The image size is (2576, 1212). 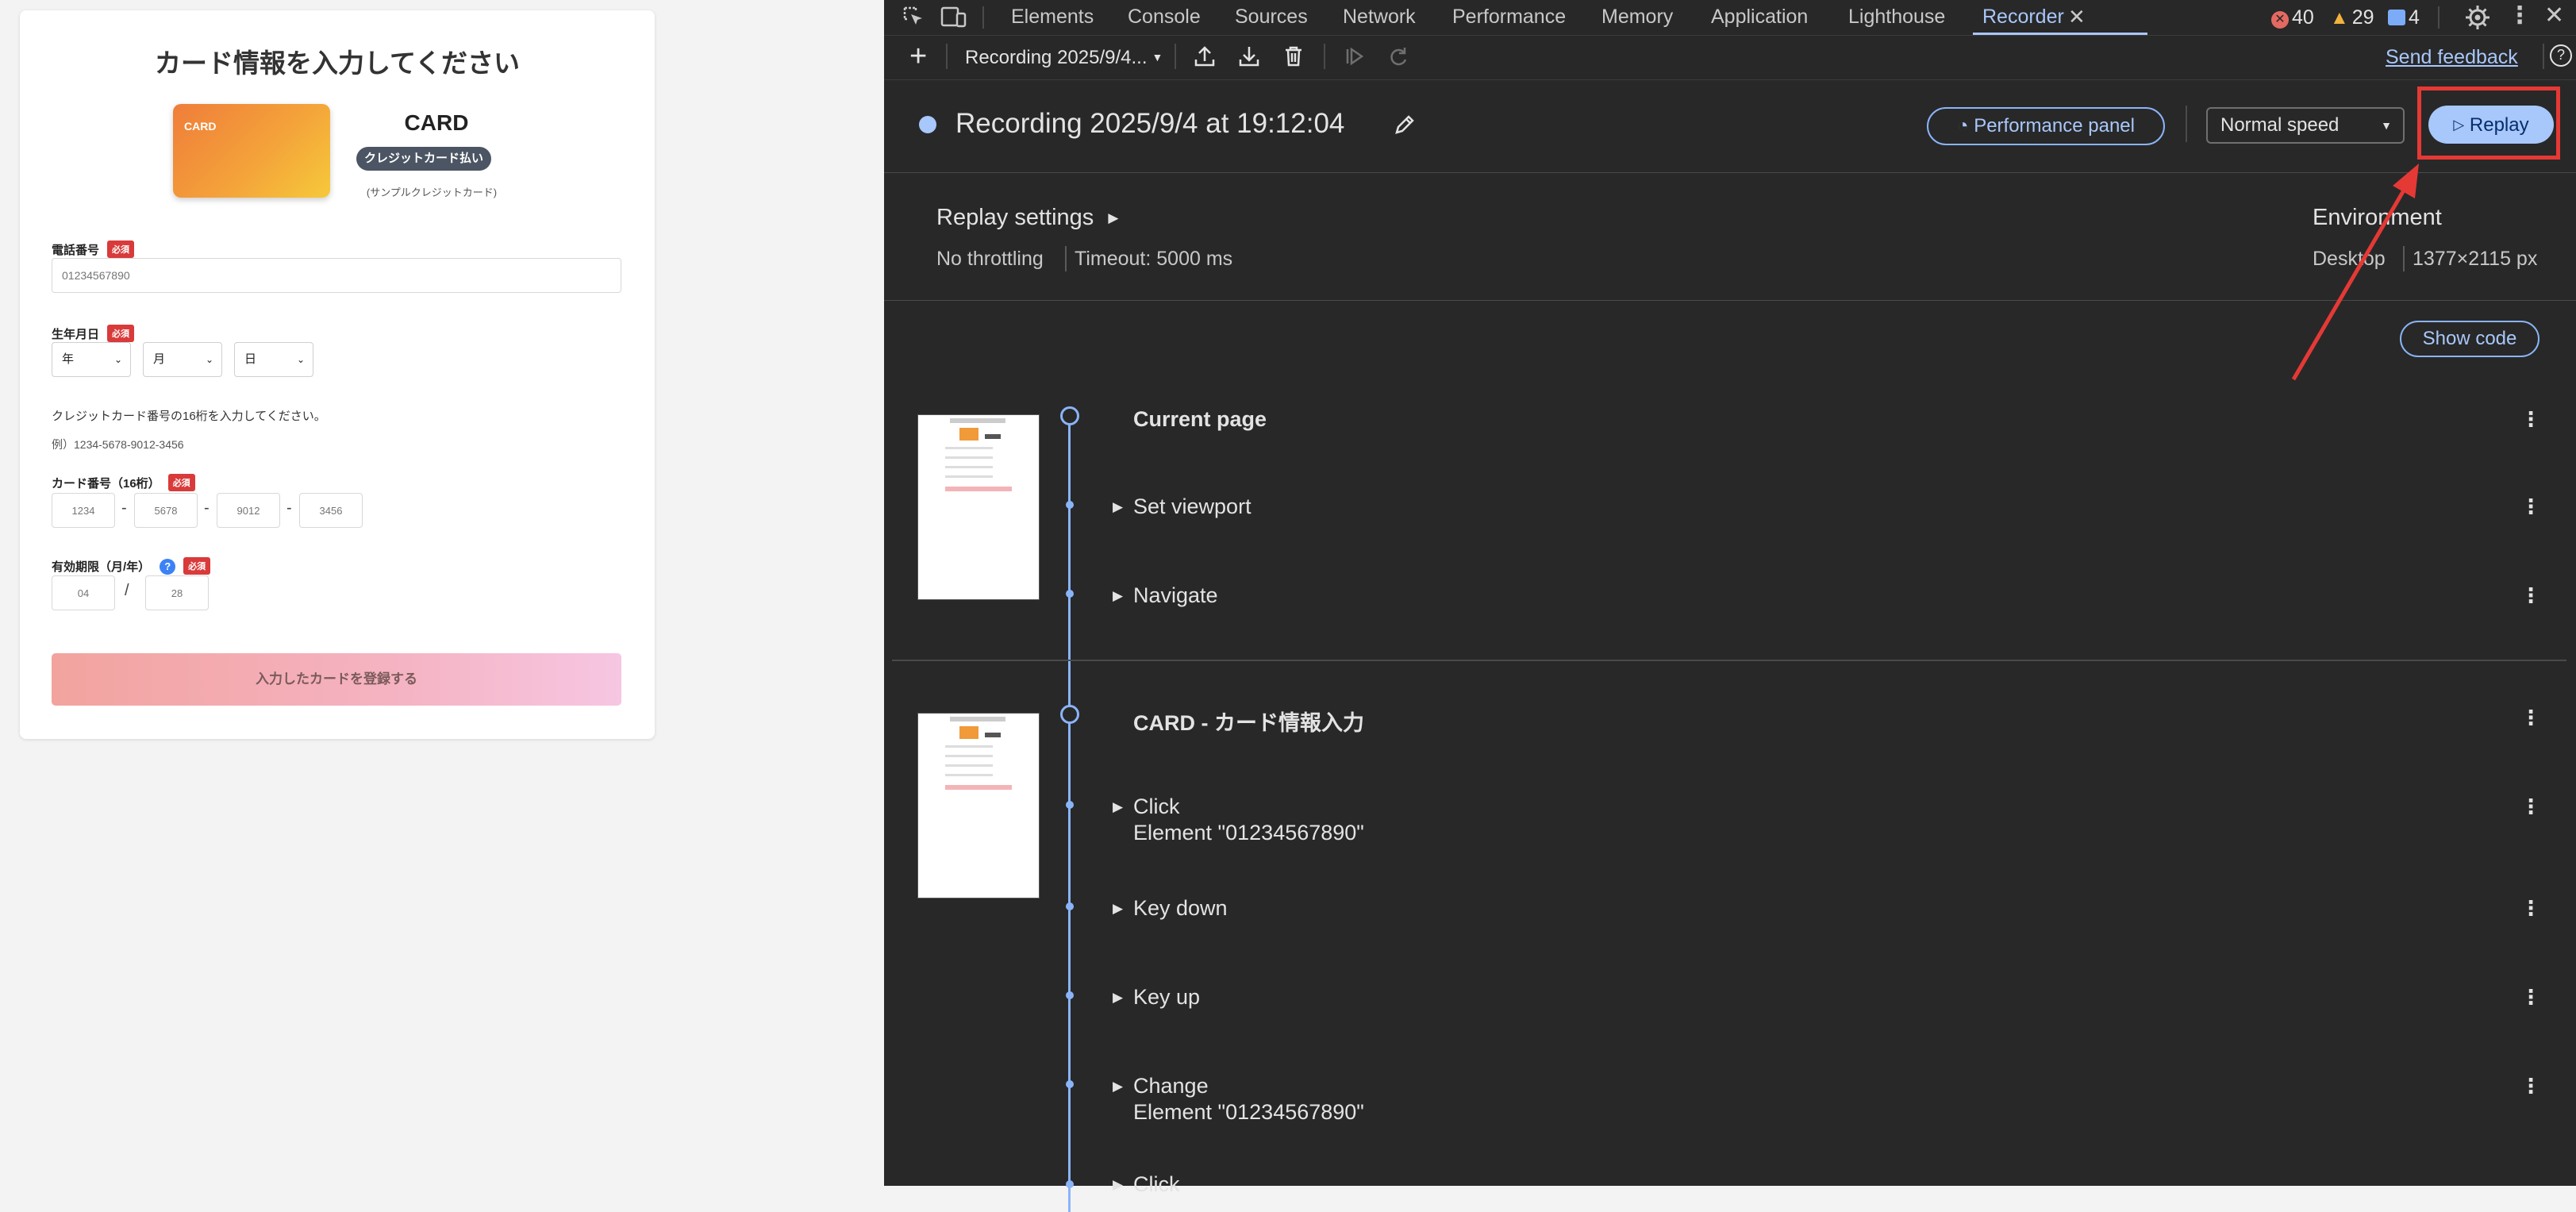 I want to click on section-divider, so click(x=1729, y=660).